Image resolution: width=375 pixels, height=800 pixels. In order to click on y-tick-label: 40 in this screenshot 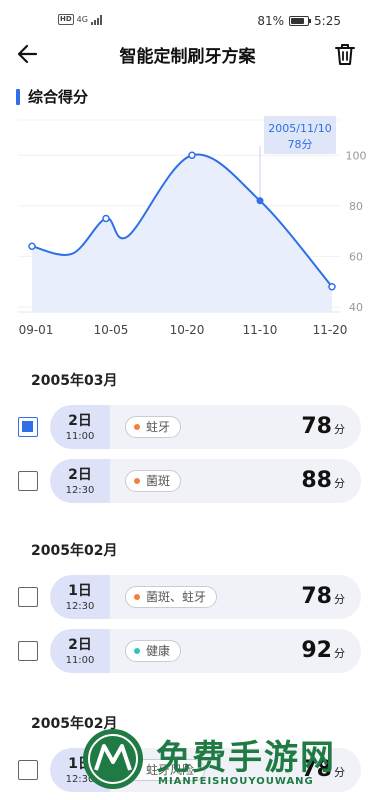, I will do `click(356, 307)`.